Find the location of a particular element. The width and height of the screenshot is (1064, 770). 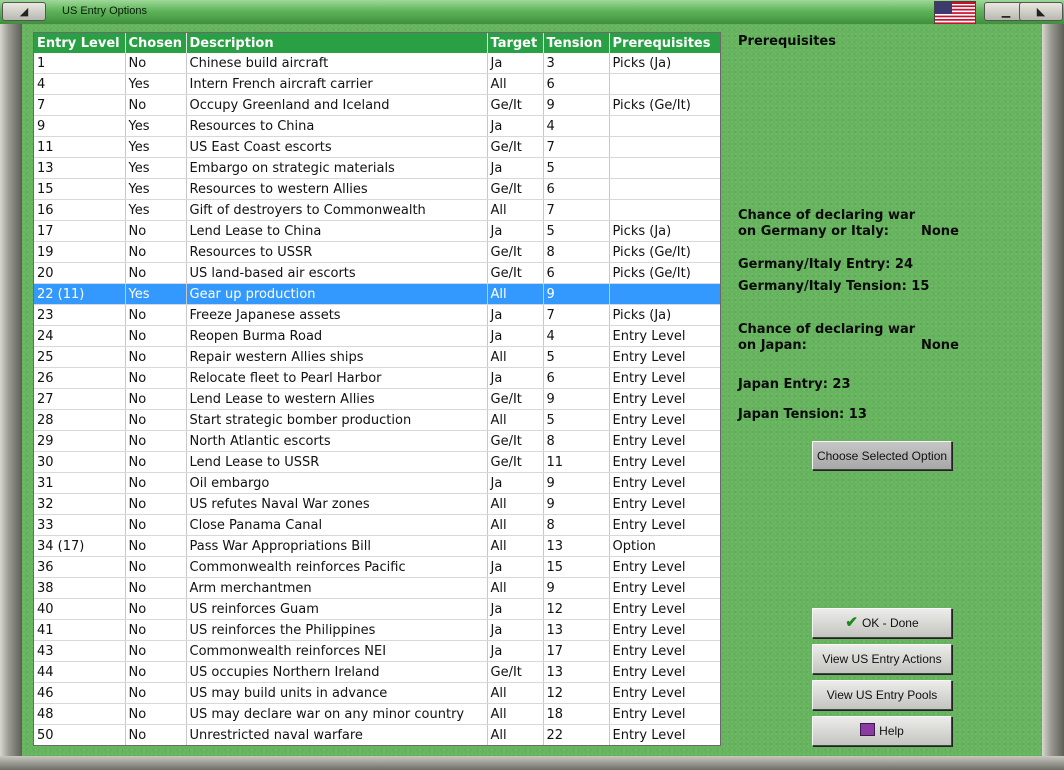

table-cell: 16 is located at coordinates (80, 210).